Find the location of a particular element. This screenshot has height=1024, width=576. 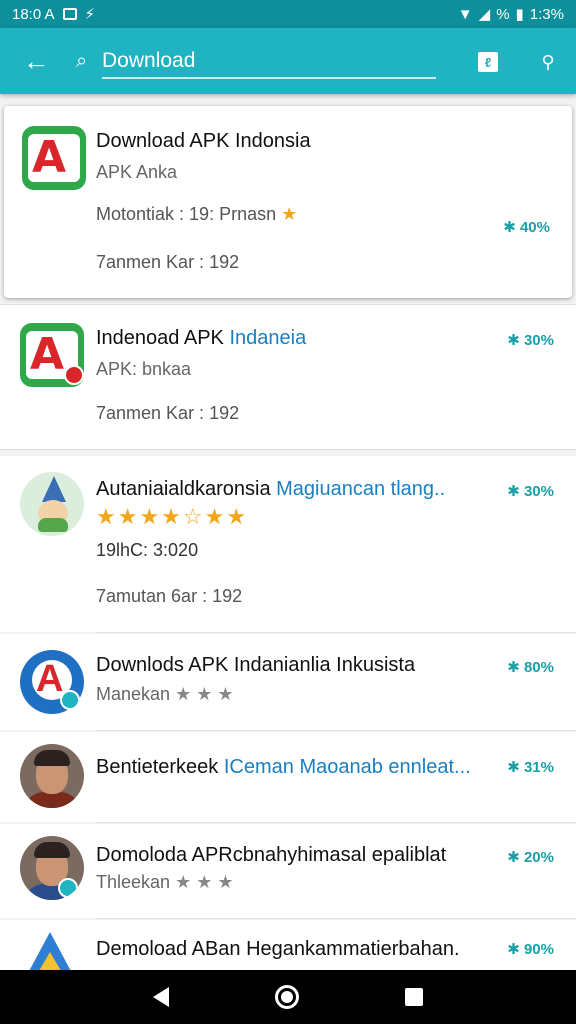

apk-round-app-icon: A is located at coordinates (52, 682).